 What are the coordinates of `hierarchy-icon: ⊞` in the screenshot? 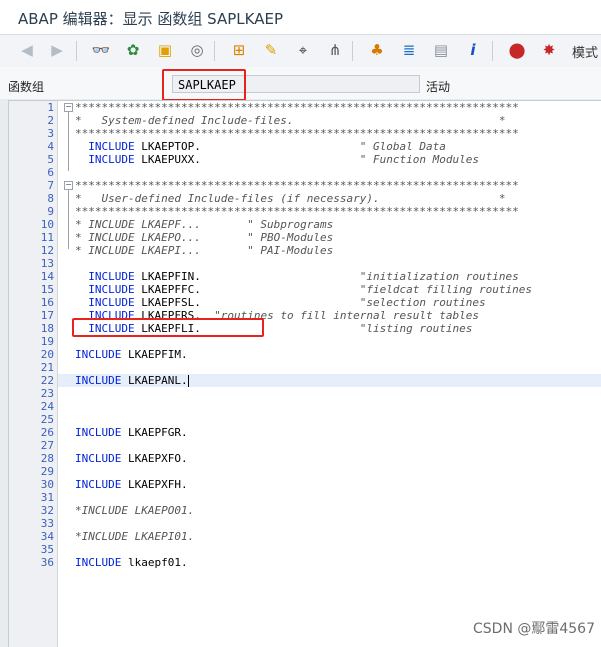 It's located at (239, 50).